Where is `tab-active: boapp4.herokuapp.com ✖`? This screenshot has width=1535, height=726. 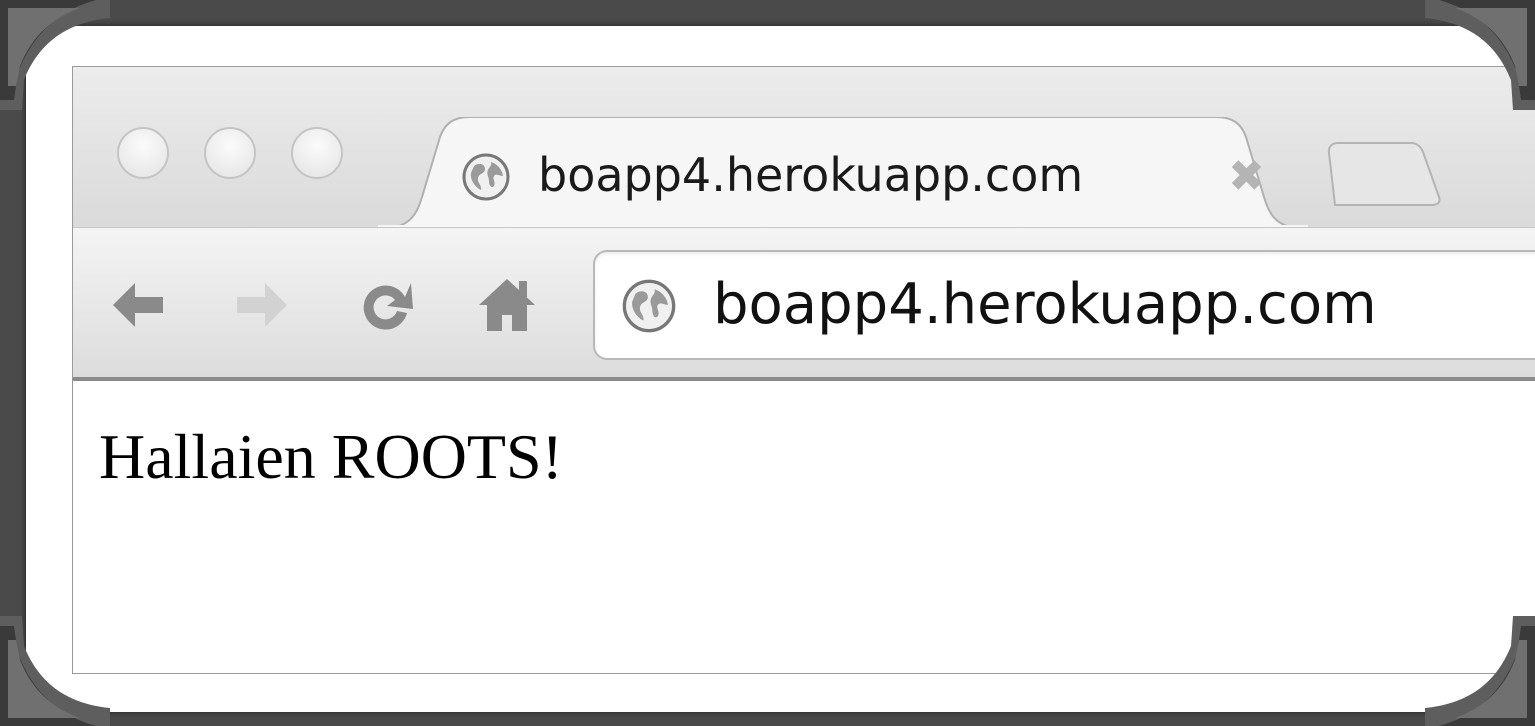 tab-active: boapp4.herokuapp.com ✖ is located at coordinates (843, 173).